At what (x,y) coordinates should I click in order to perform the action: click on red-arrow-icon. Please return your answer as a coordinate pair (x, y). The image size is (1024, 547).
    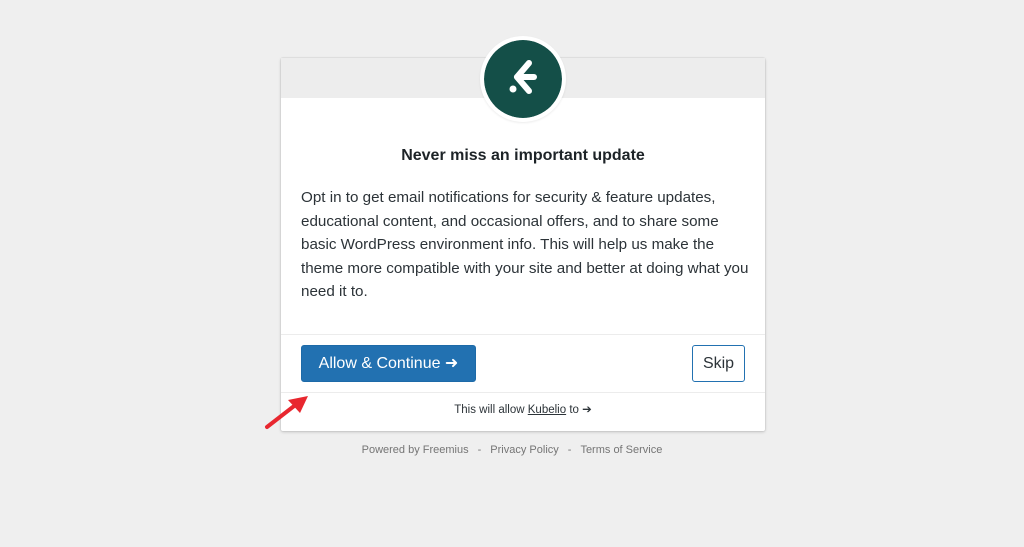
    Looking at the image, I should click on (288, 412).